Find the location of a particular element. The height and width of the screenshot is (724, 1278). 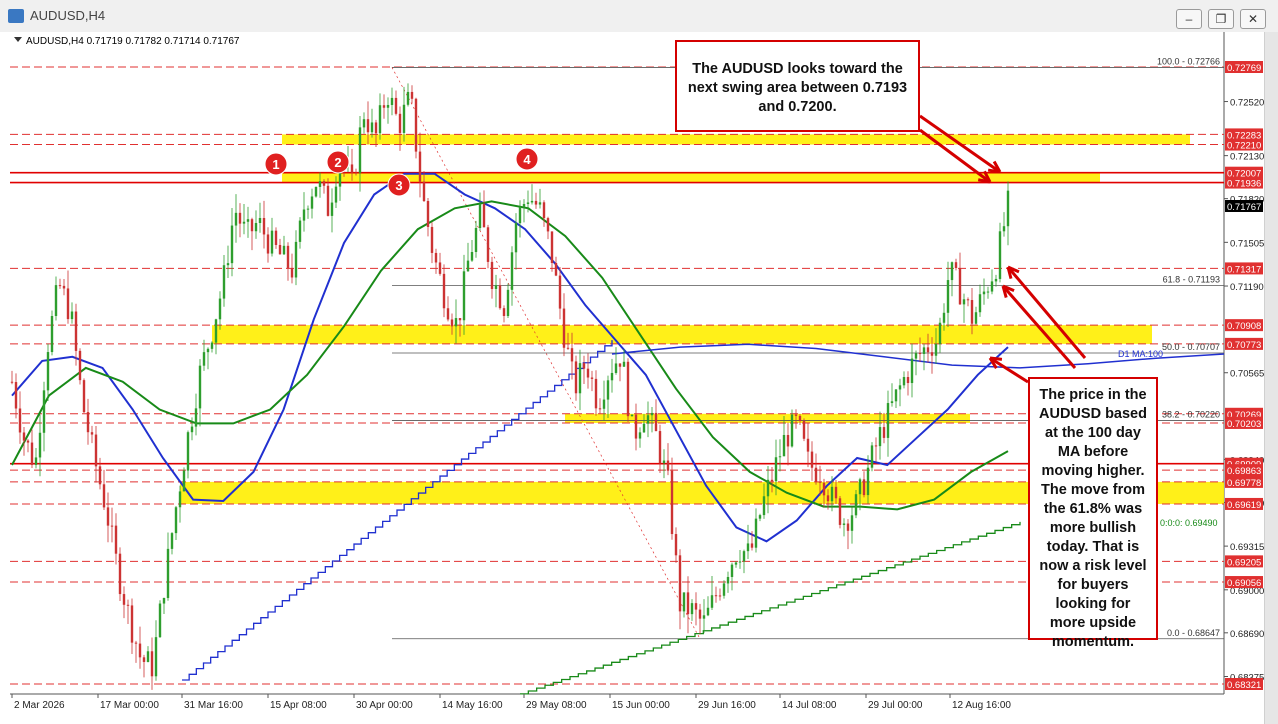

swing-zone is located at coordinates (736, 139).